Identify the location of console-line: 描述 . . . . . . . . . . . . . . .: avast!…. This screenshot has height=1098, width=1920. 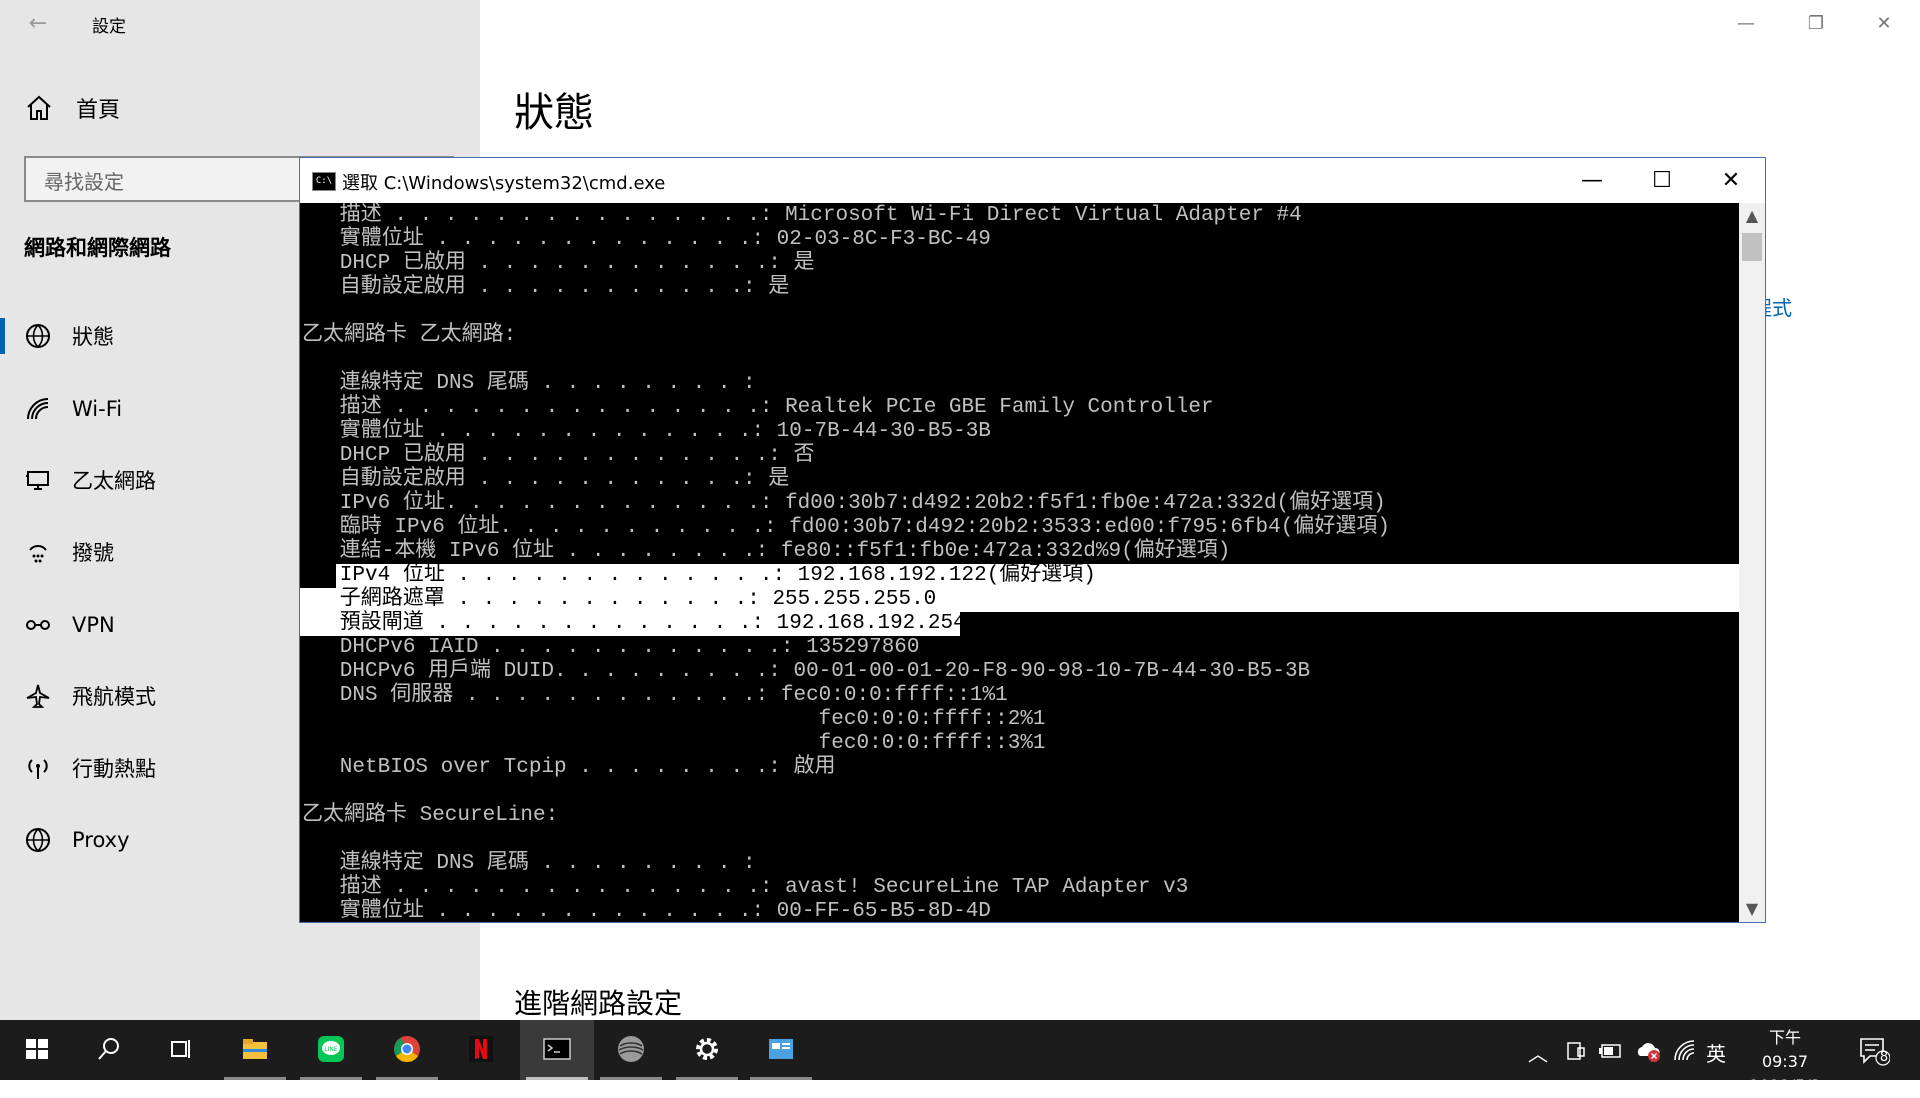
(745, 887).